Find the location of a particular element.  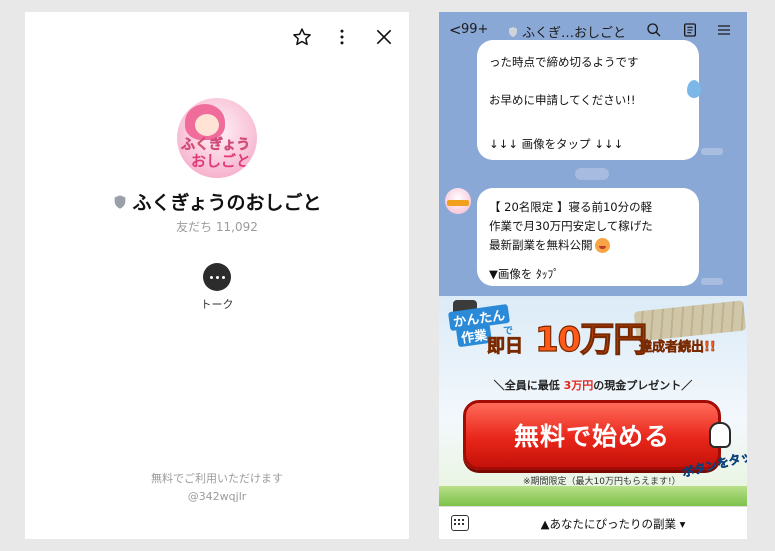

profile-name-row: ふくぎょうのおしごと is located at coordinates (217, 201).